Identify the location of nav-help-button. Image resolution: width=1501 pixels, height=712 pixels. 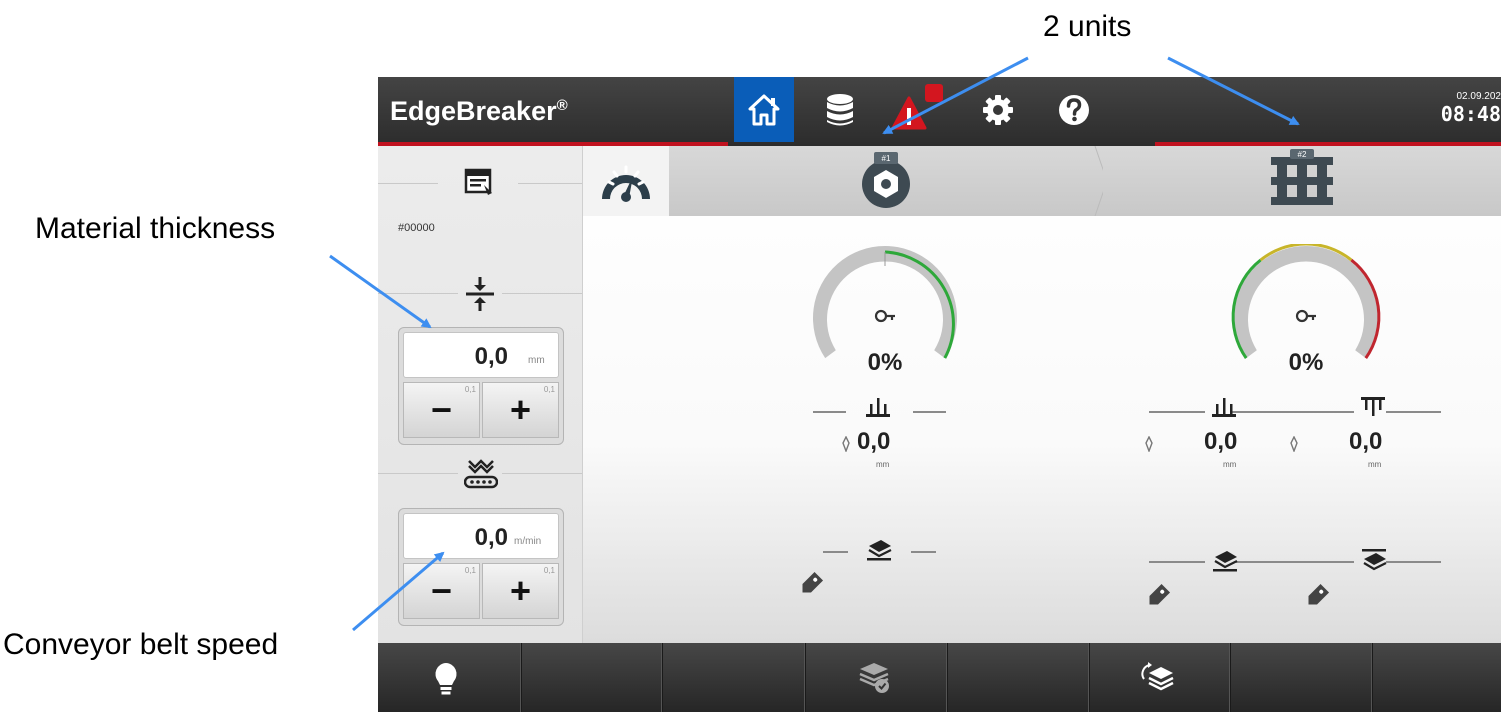
(1074, 109).